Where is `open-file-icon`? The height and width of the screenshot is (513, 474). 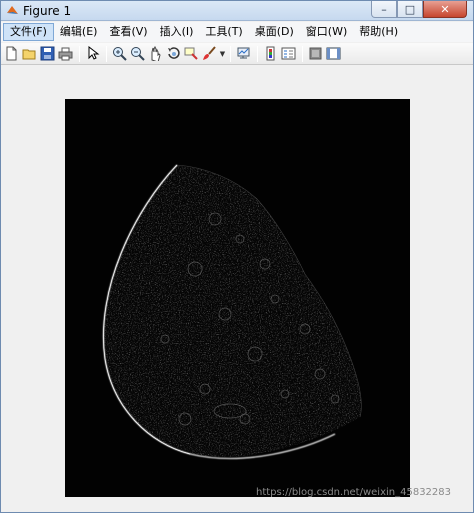 open-file-icon is located at coordinates (29, 54).